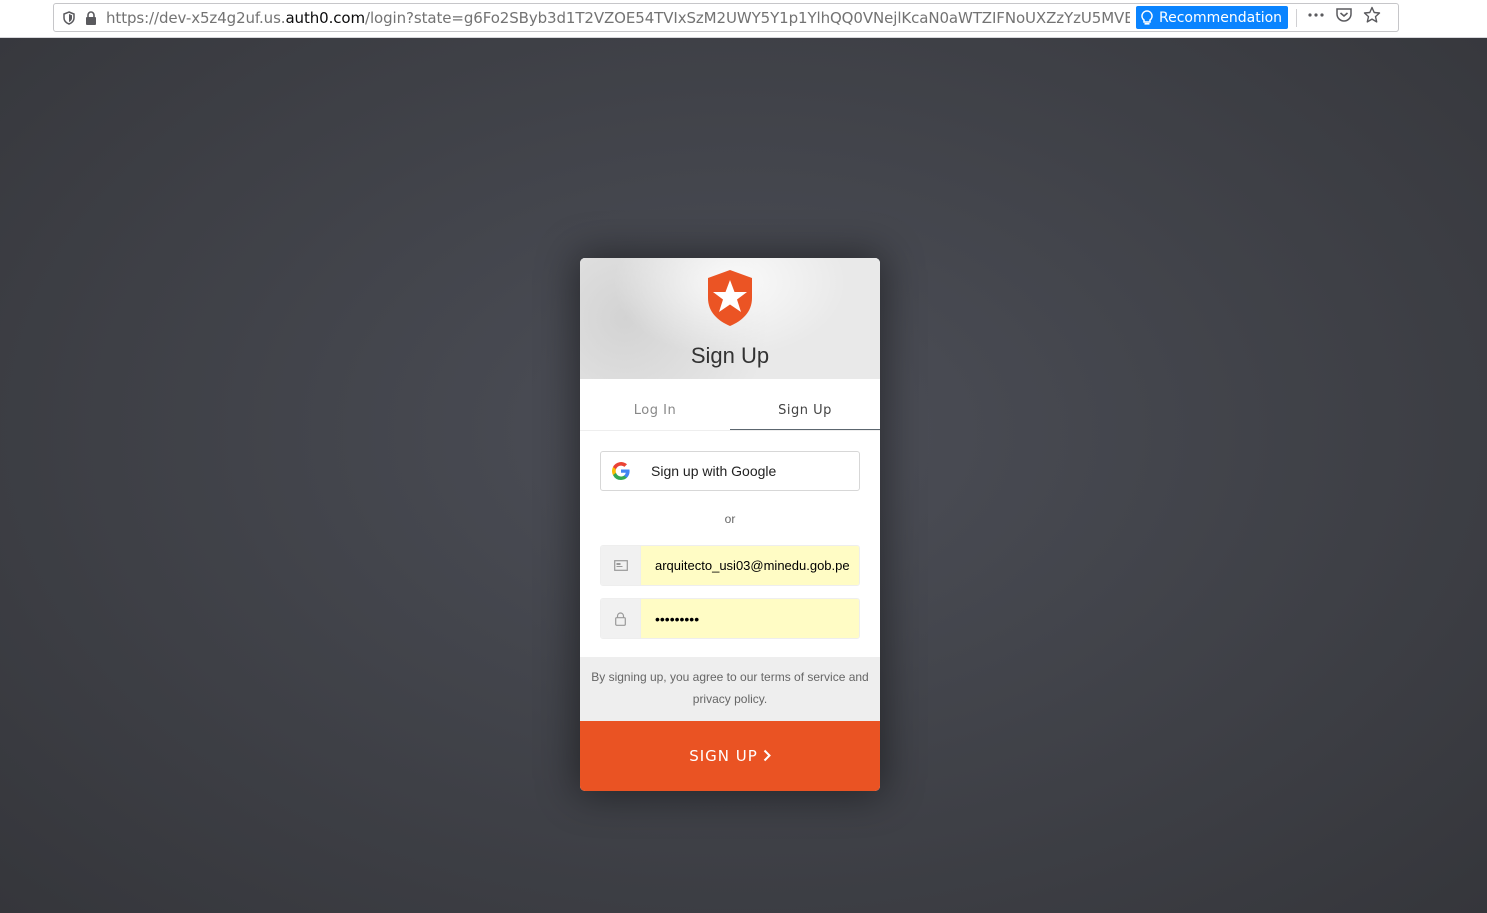 This screenshot has width=1487, height=913. Describe the element at coordinates (621, 471) in the screenshot. I see `google-icon` at that location.